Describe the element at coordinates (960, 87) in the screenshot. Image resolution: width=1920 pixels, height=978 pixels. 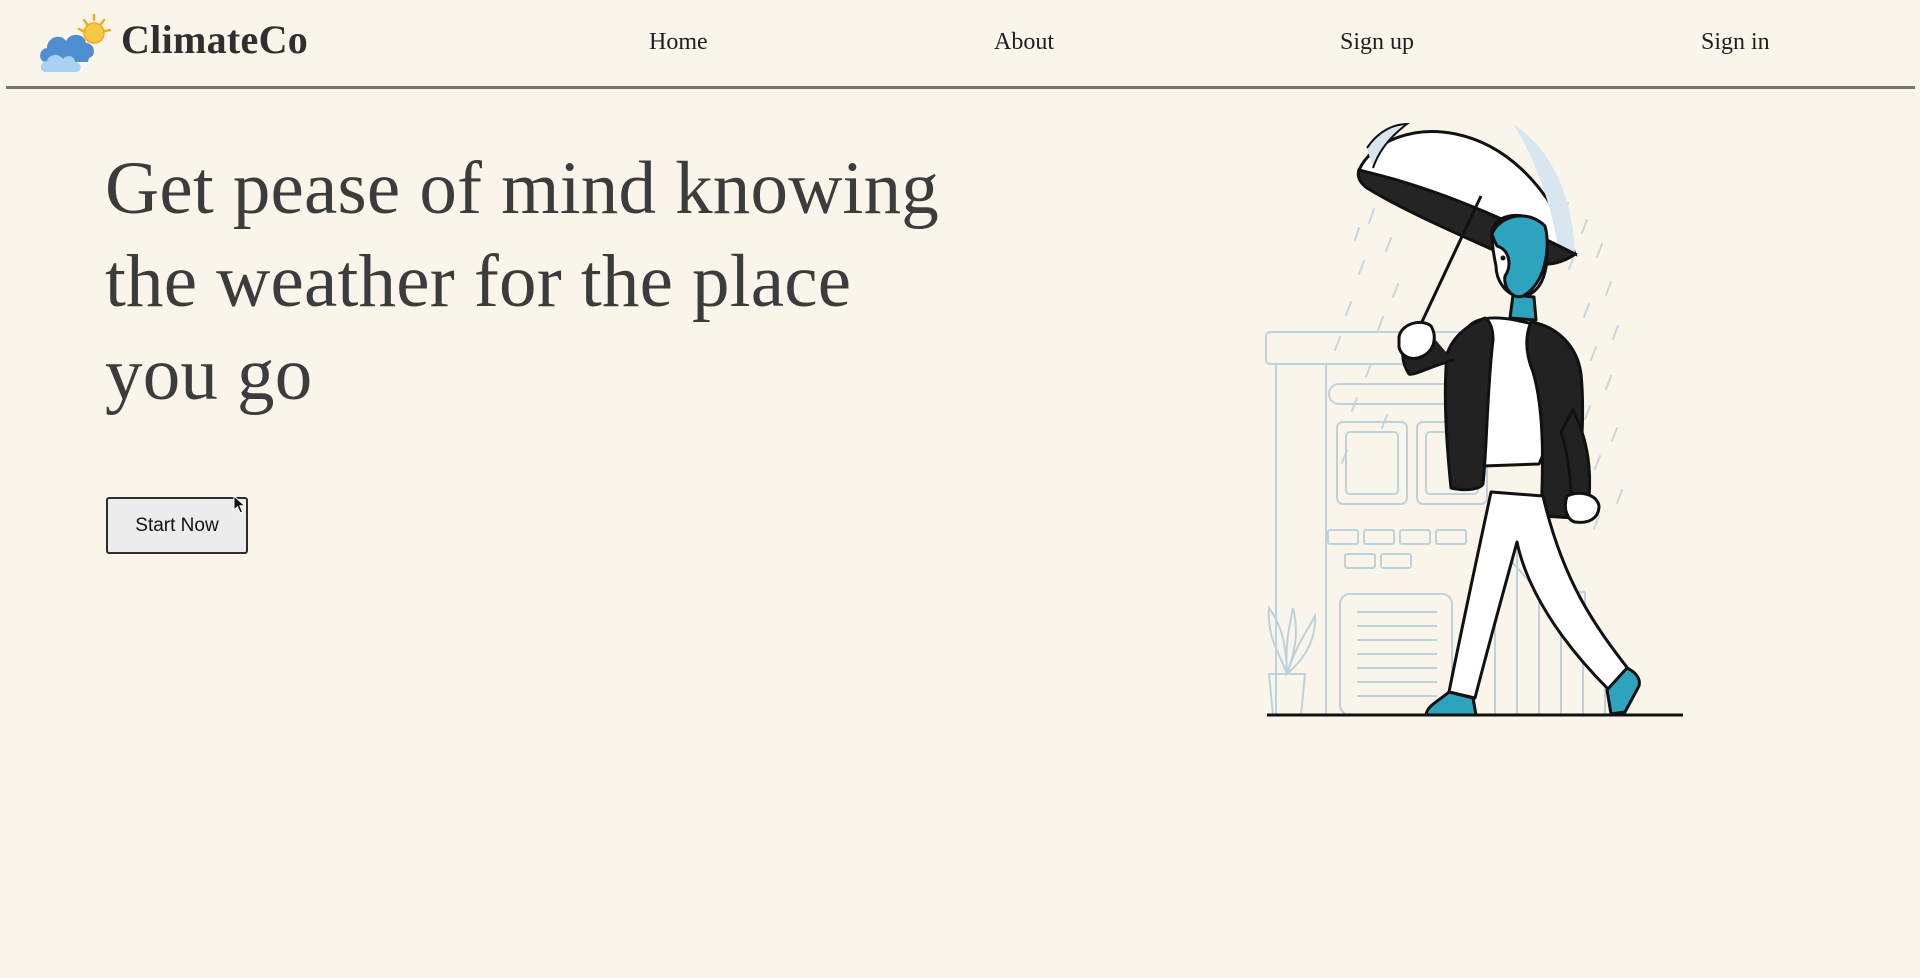
I see `header-divider` at that location.